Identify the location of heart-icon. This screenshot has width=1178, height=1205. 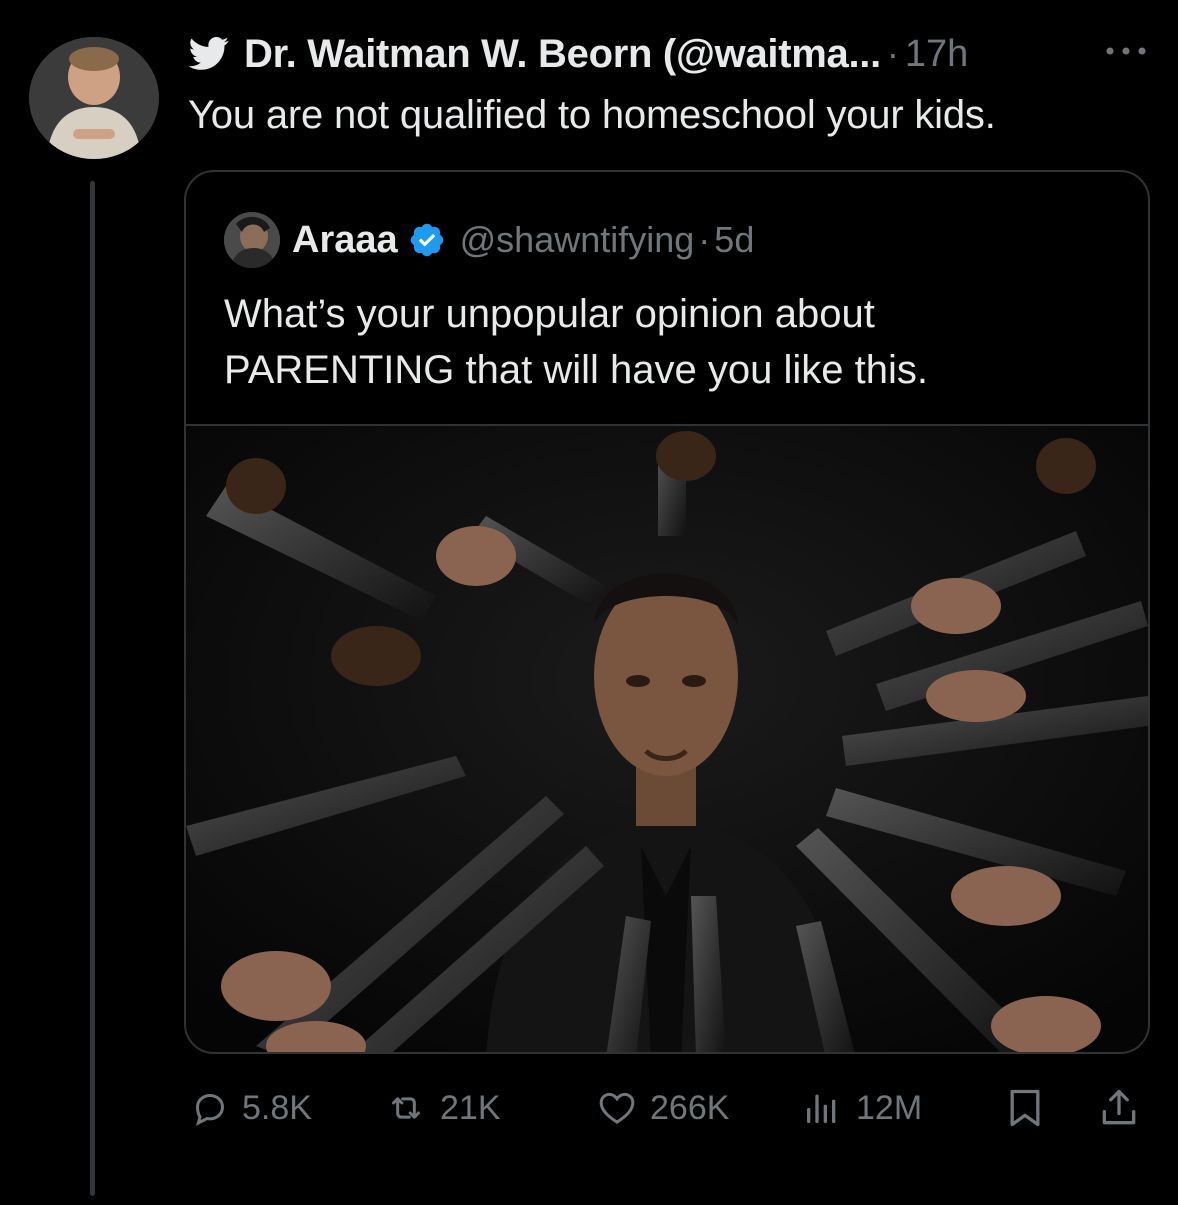
(617, 1108).